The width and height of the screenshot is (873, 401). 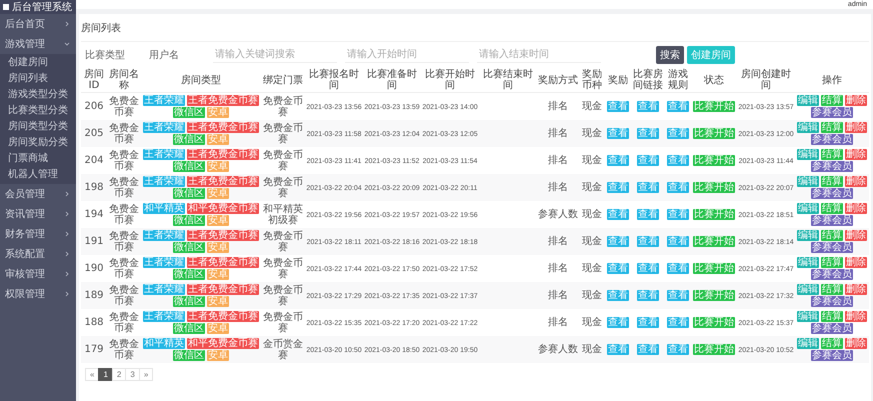 What do you see at coordinates (711, 55) in the screenshot?
I see `create-button: 创建房间` at bounding box center [711, 55].